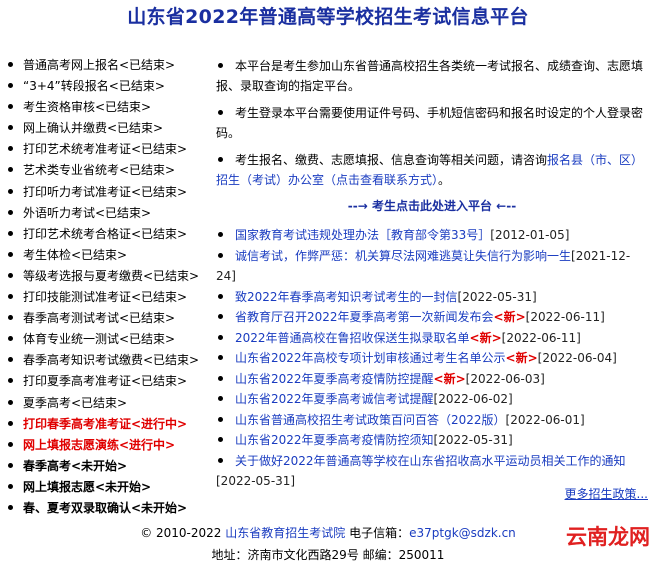  I want to click on news-link: 国家教育考试违规处理办法［教育部令第33号］, so click(362, 235).